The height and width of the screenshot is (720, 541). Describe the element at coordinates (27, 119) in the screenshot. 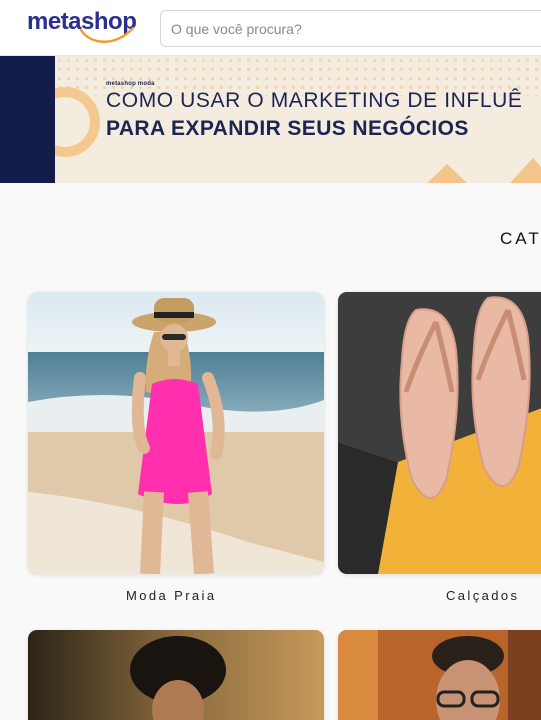

I see `banner-navy-stripe` at that location.